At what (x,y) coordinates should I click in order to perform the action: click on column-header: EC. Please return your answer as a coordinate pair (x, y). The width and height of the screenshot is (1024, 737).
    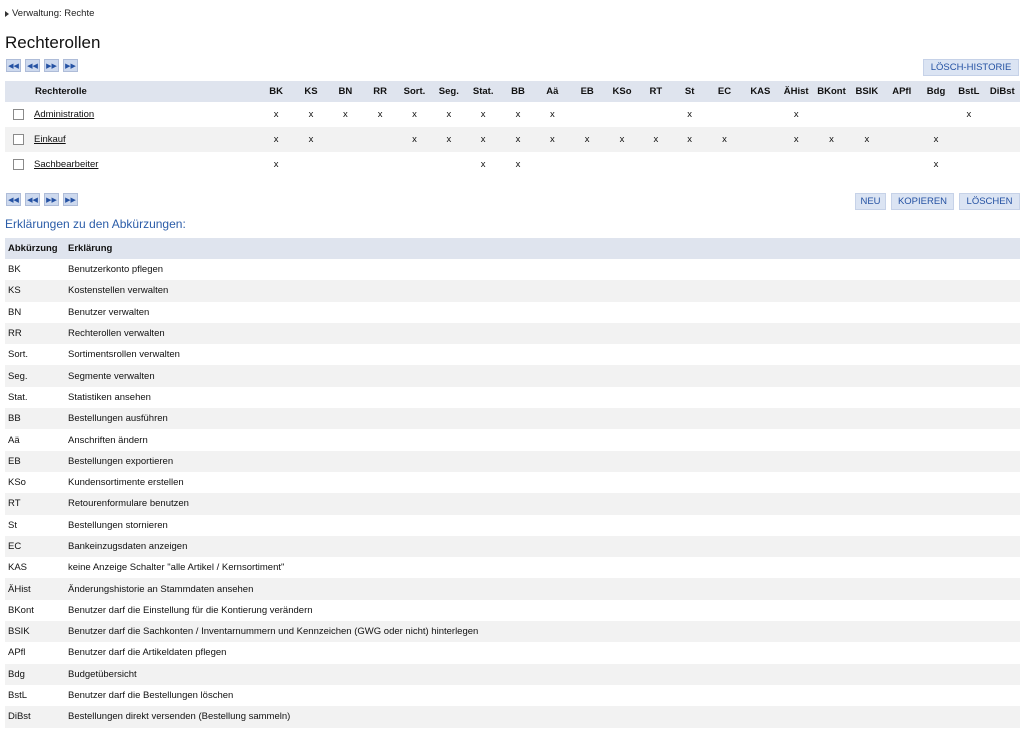
    Looking at the image, I should click on (724, 91).